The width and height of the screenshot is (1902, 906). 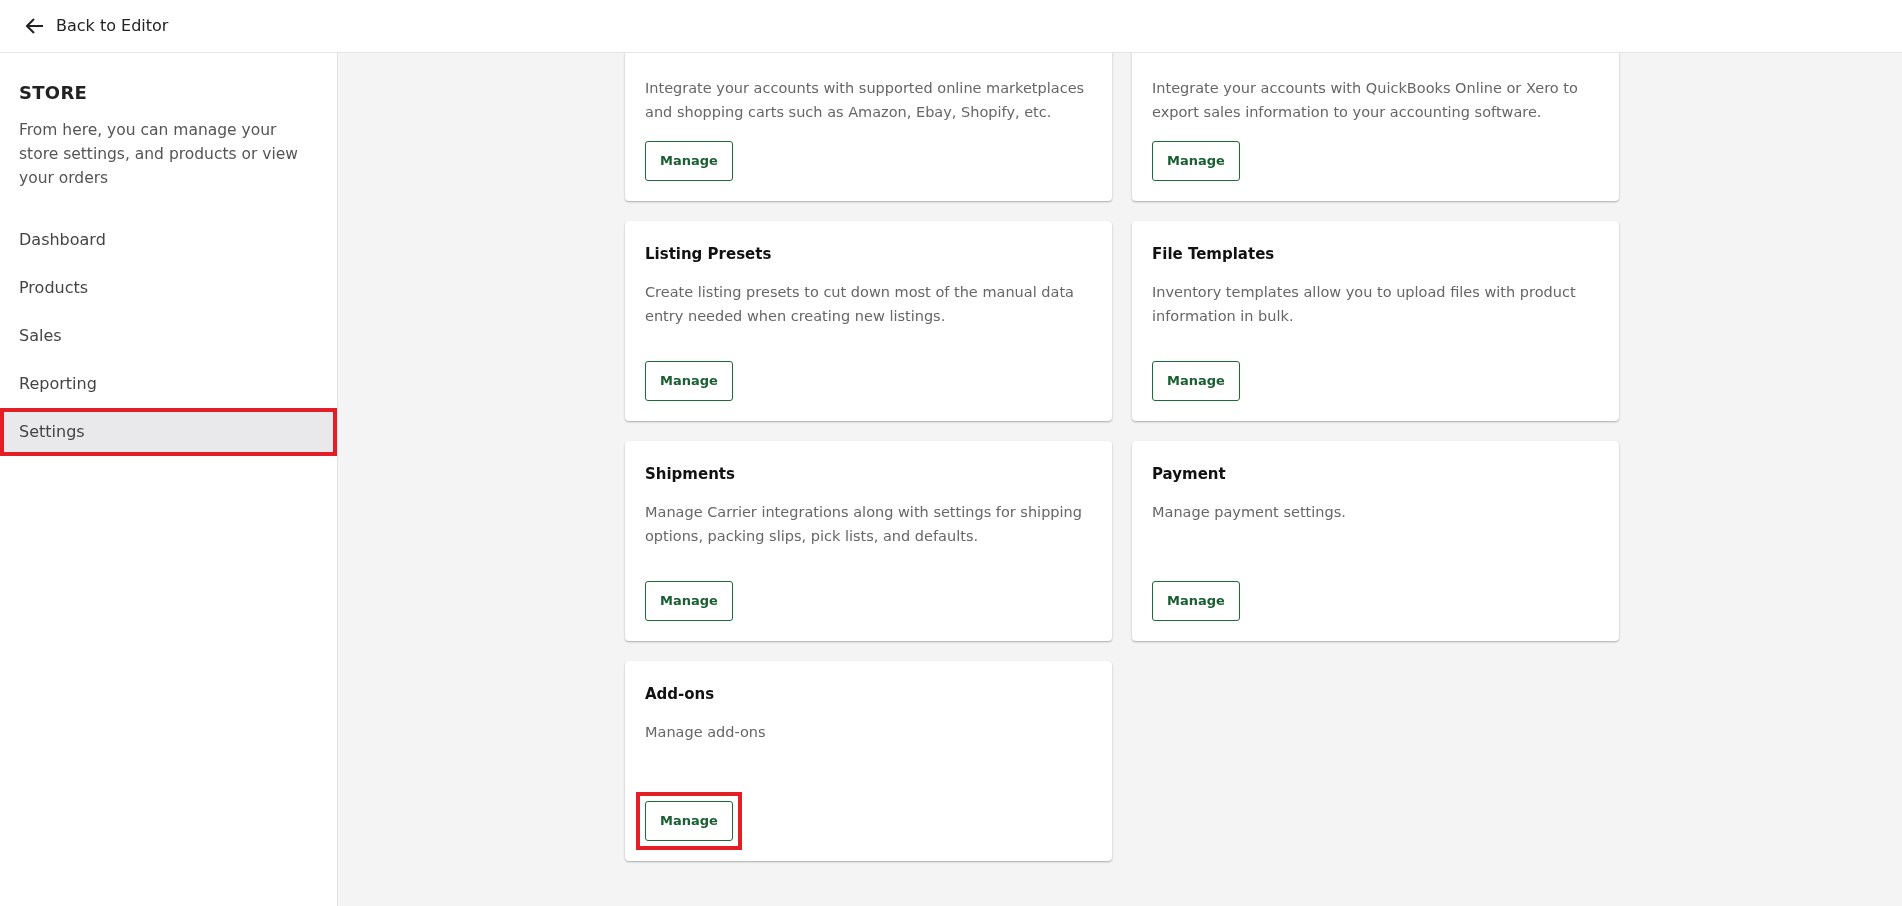 What do you see at coordinates (97, 26) in the screenshot?
I see `back-link: Back to Editor` at bounding box center [97, 26].